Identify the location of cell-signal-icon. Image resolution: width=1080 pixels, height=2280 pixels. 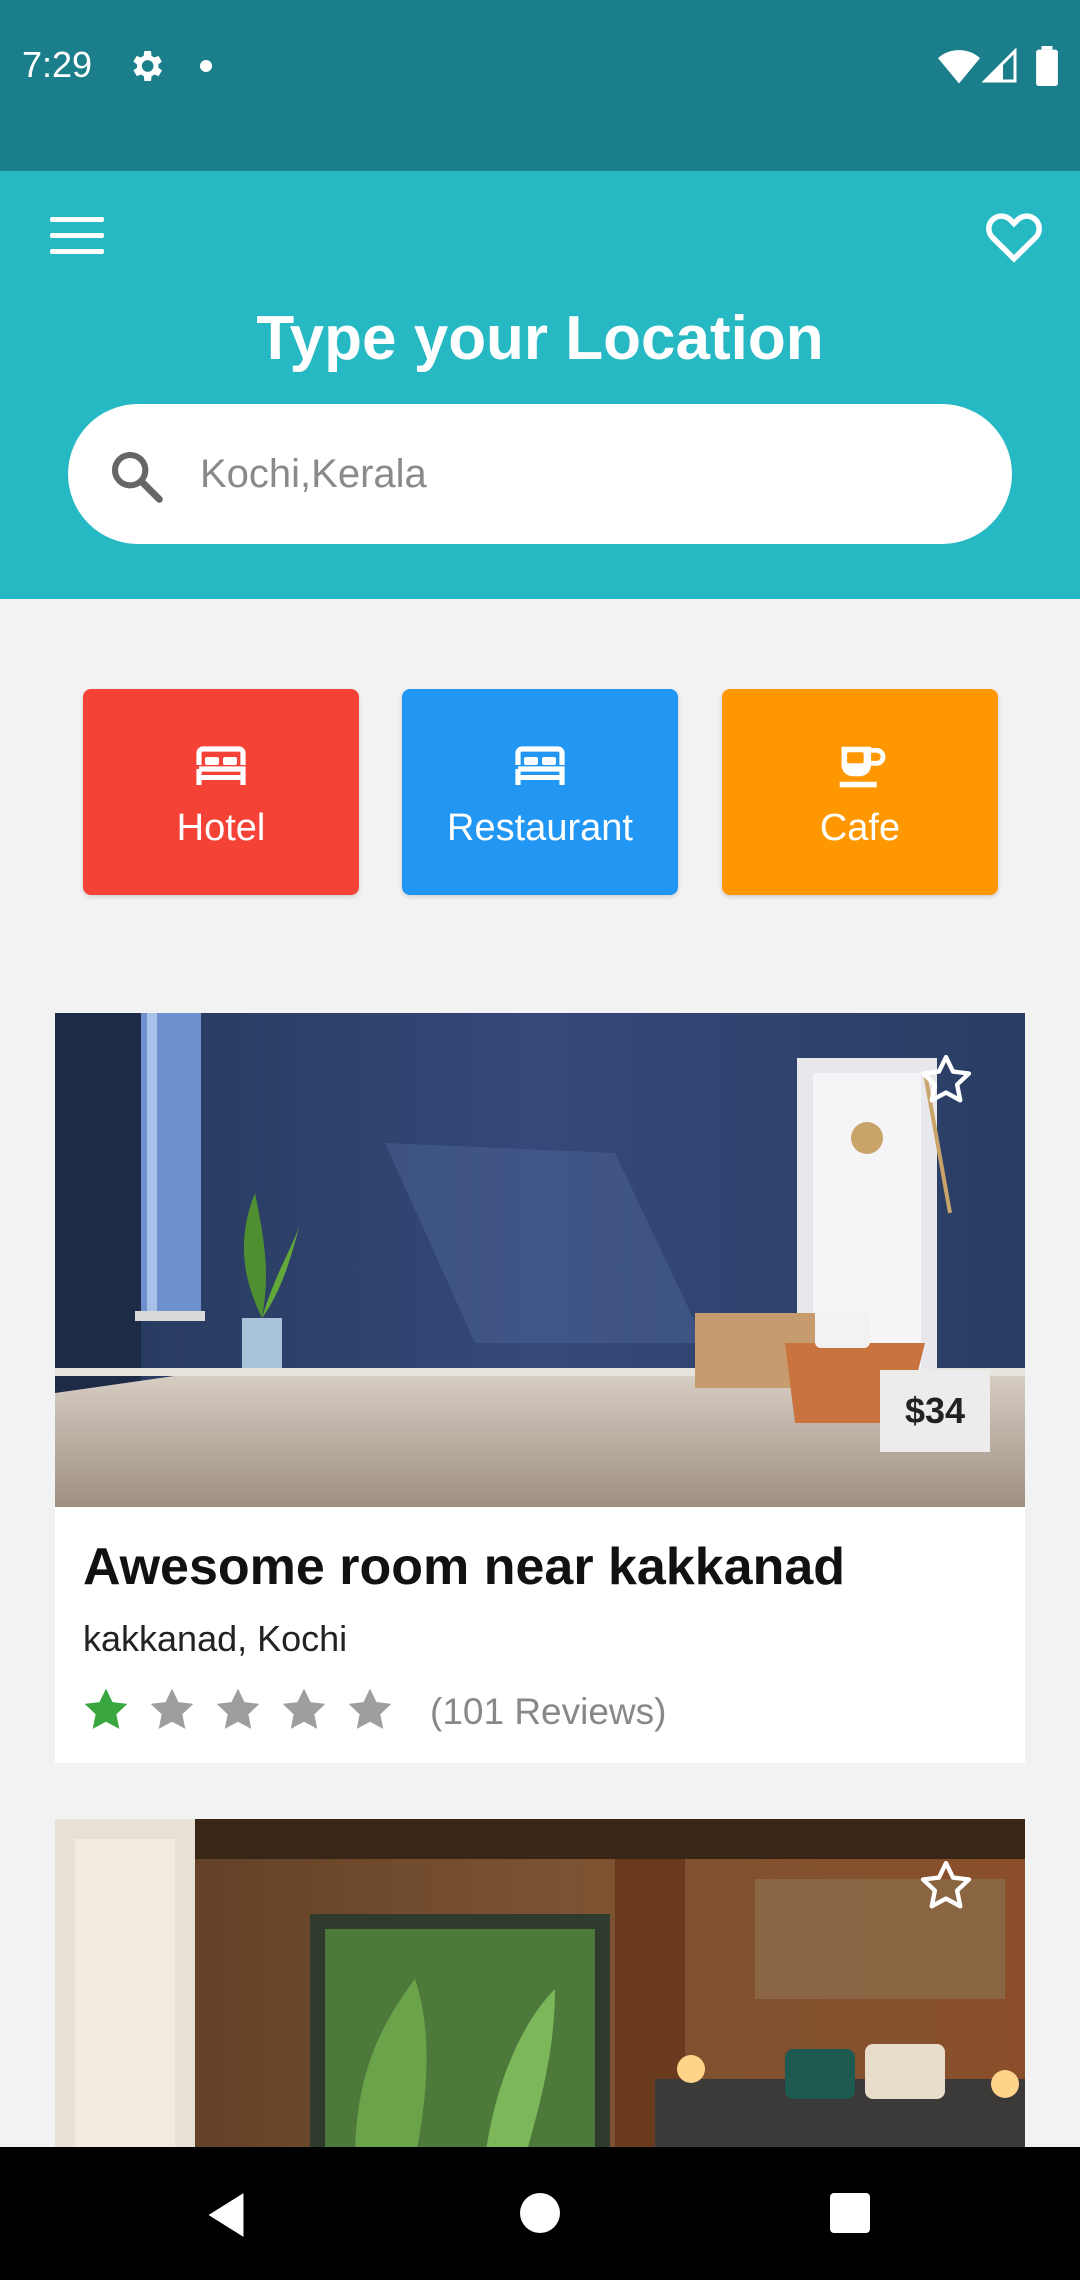
(999, 65).